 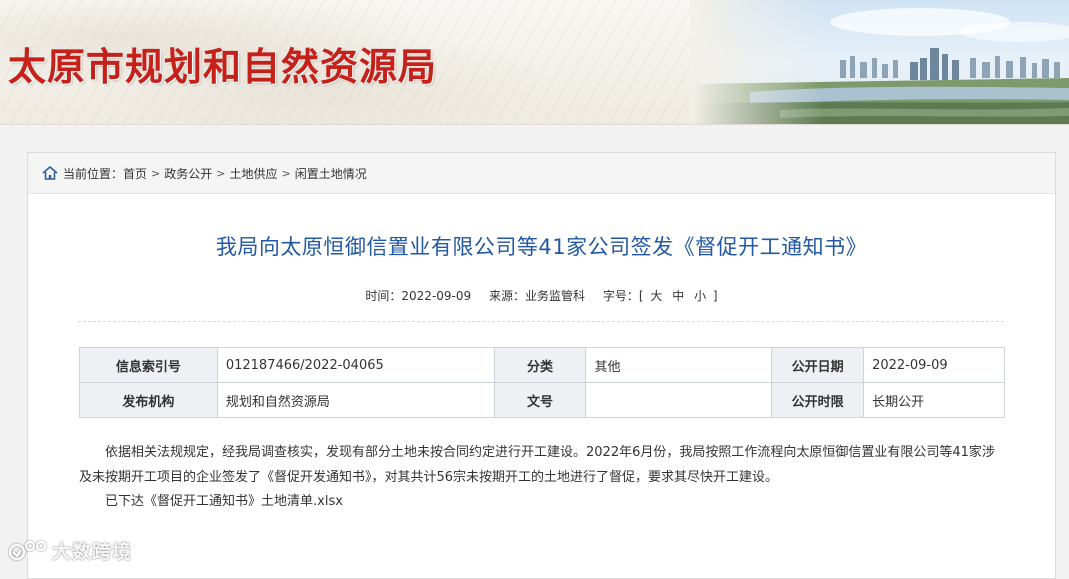 What do you see at coordinates (188, 173) in the screenshot?
I see `breadcrumb-item-government-affairs: 政务公开` at bounding box center [188, 173].